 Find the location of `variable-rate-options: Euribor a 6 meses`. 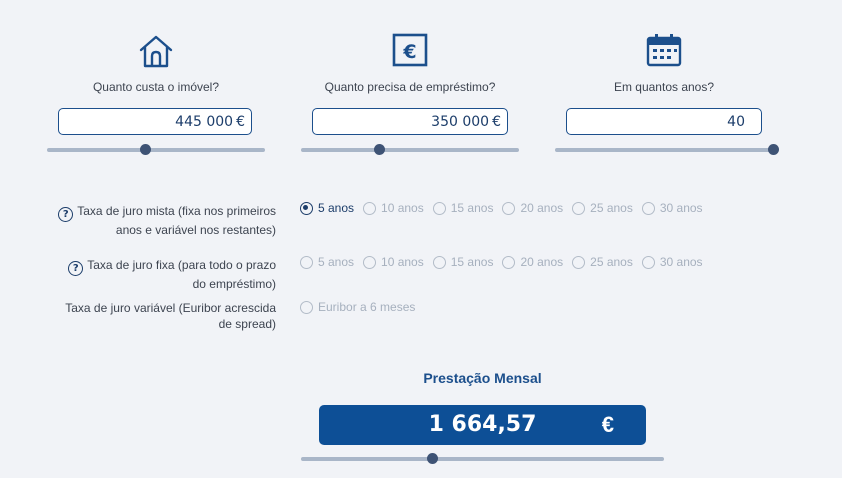

variable-rate-options: Euribor a 6 meses is located at coordinates (362, 307).